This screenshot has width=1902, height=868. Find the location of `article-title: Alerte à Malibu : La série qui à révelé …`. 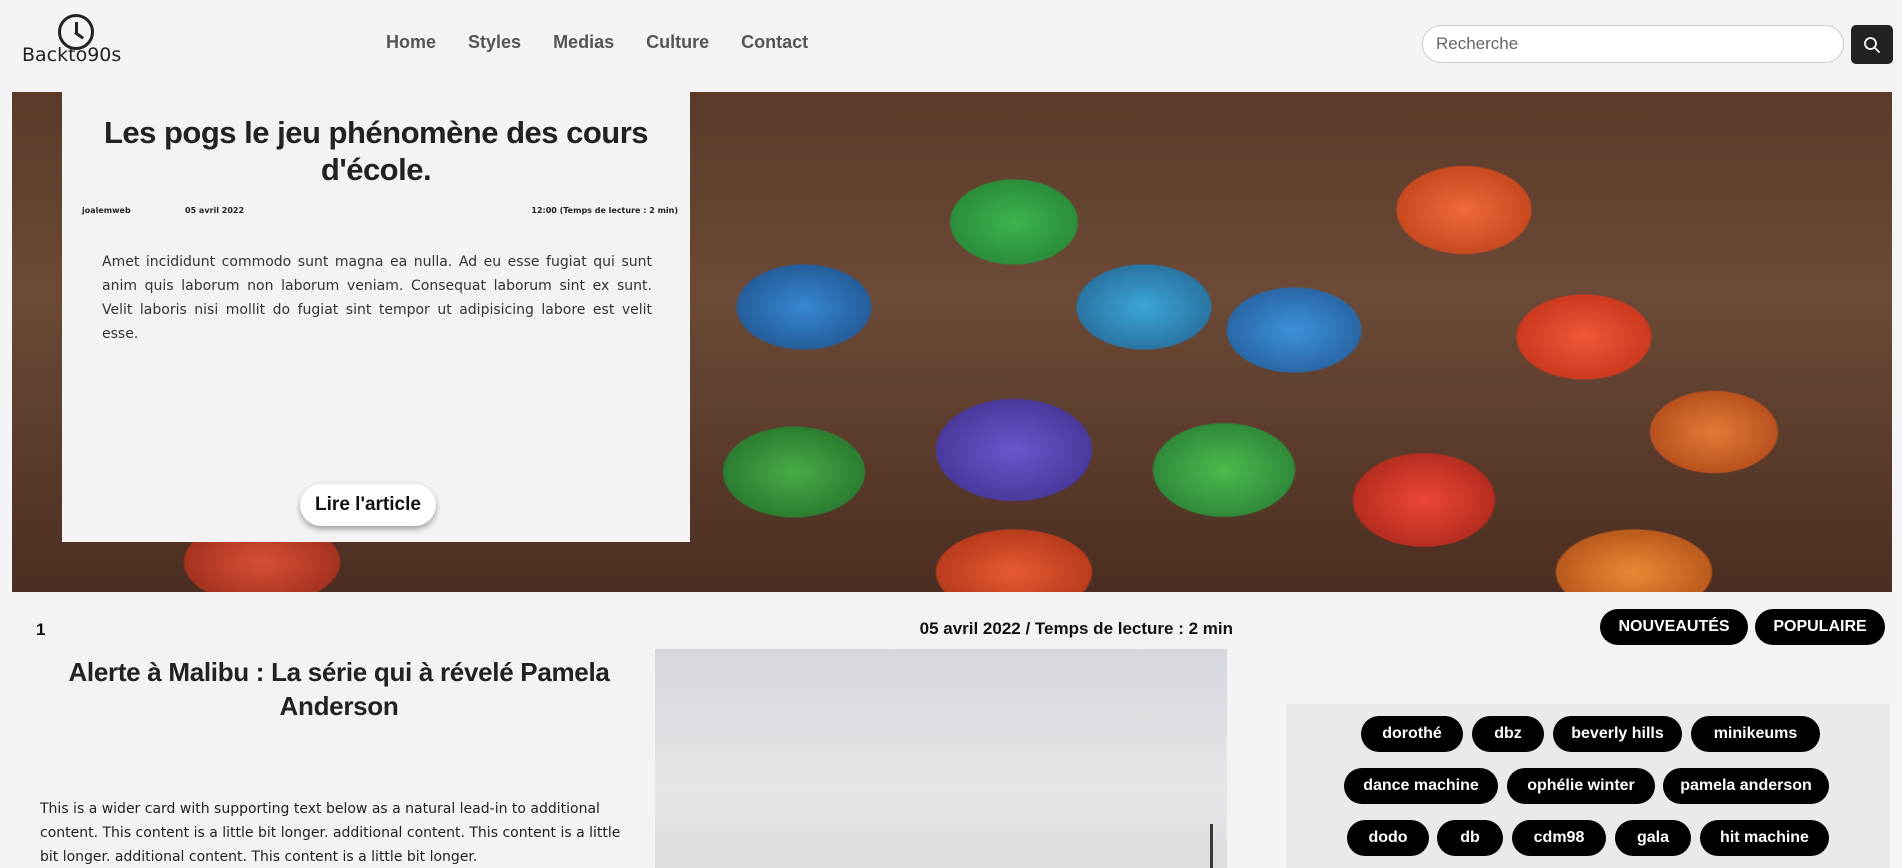

article-title: Alerte à Malibu : La série qui à révelé … is located at coordinates (339, 689).